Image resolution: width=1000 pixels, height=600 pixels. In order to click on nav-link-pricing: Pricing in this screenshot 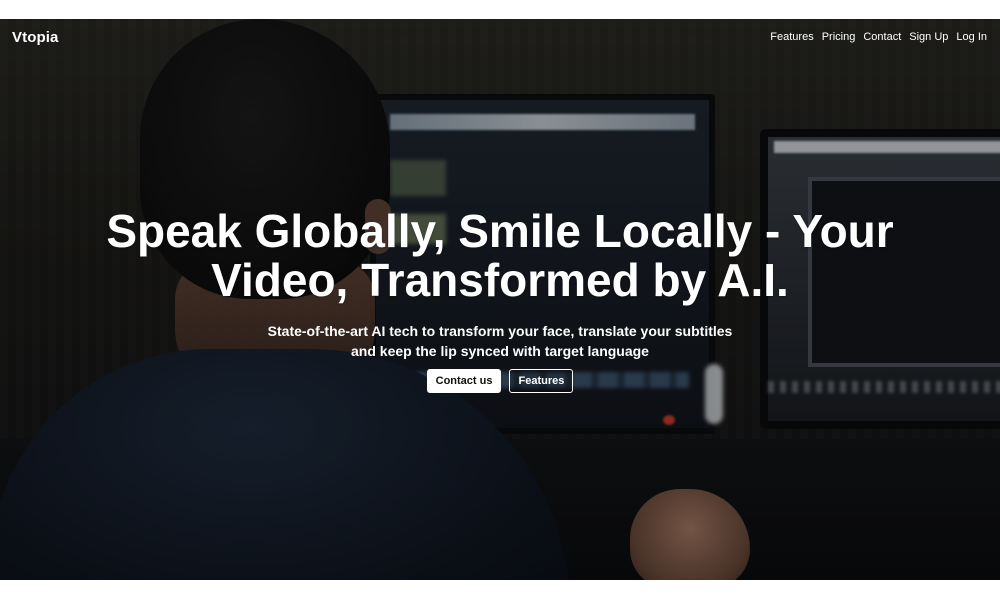, I will do `click(839, 37)`.